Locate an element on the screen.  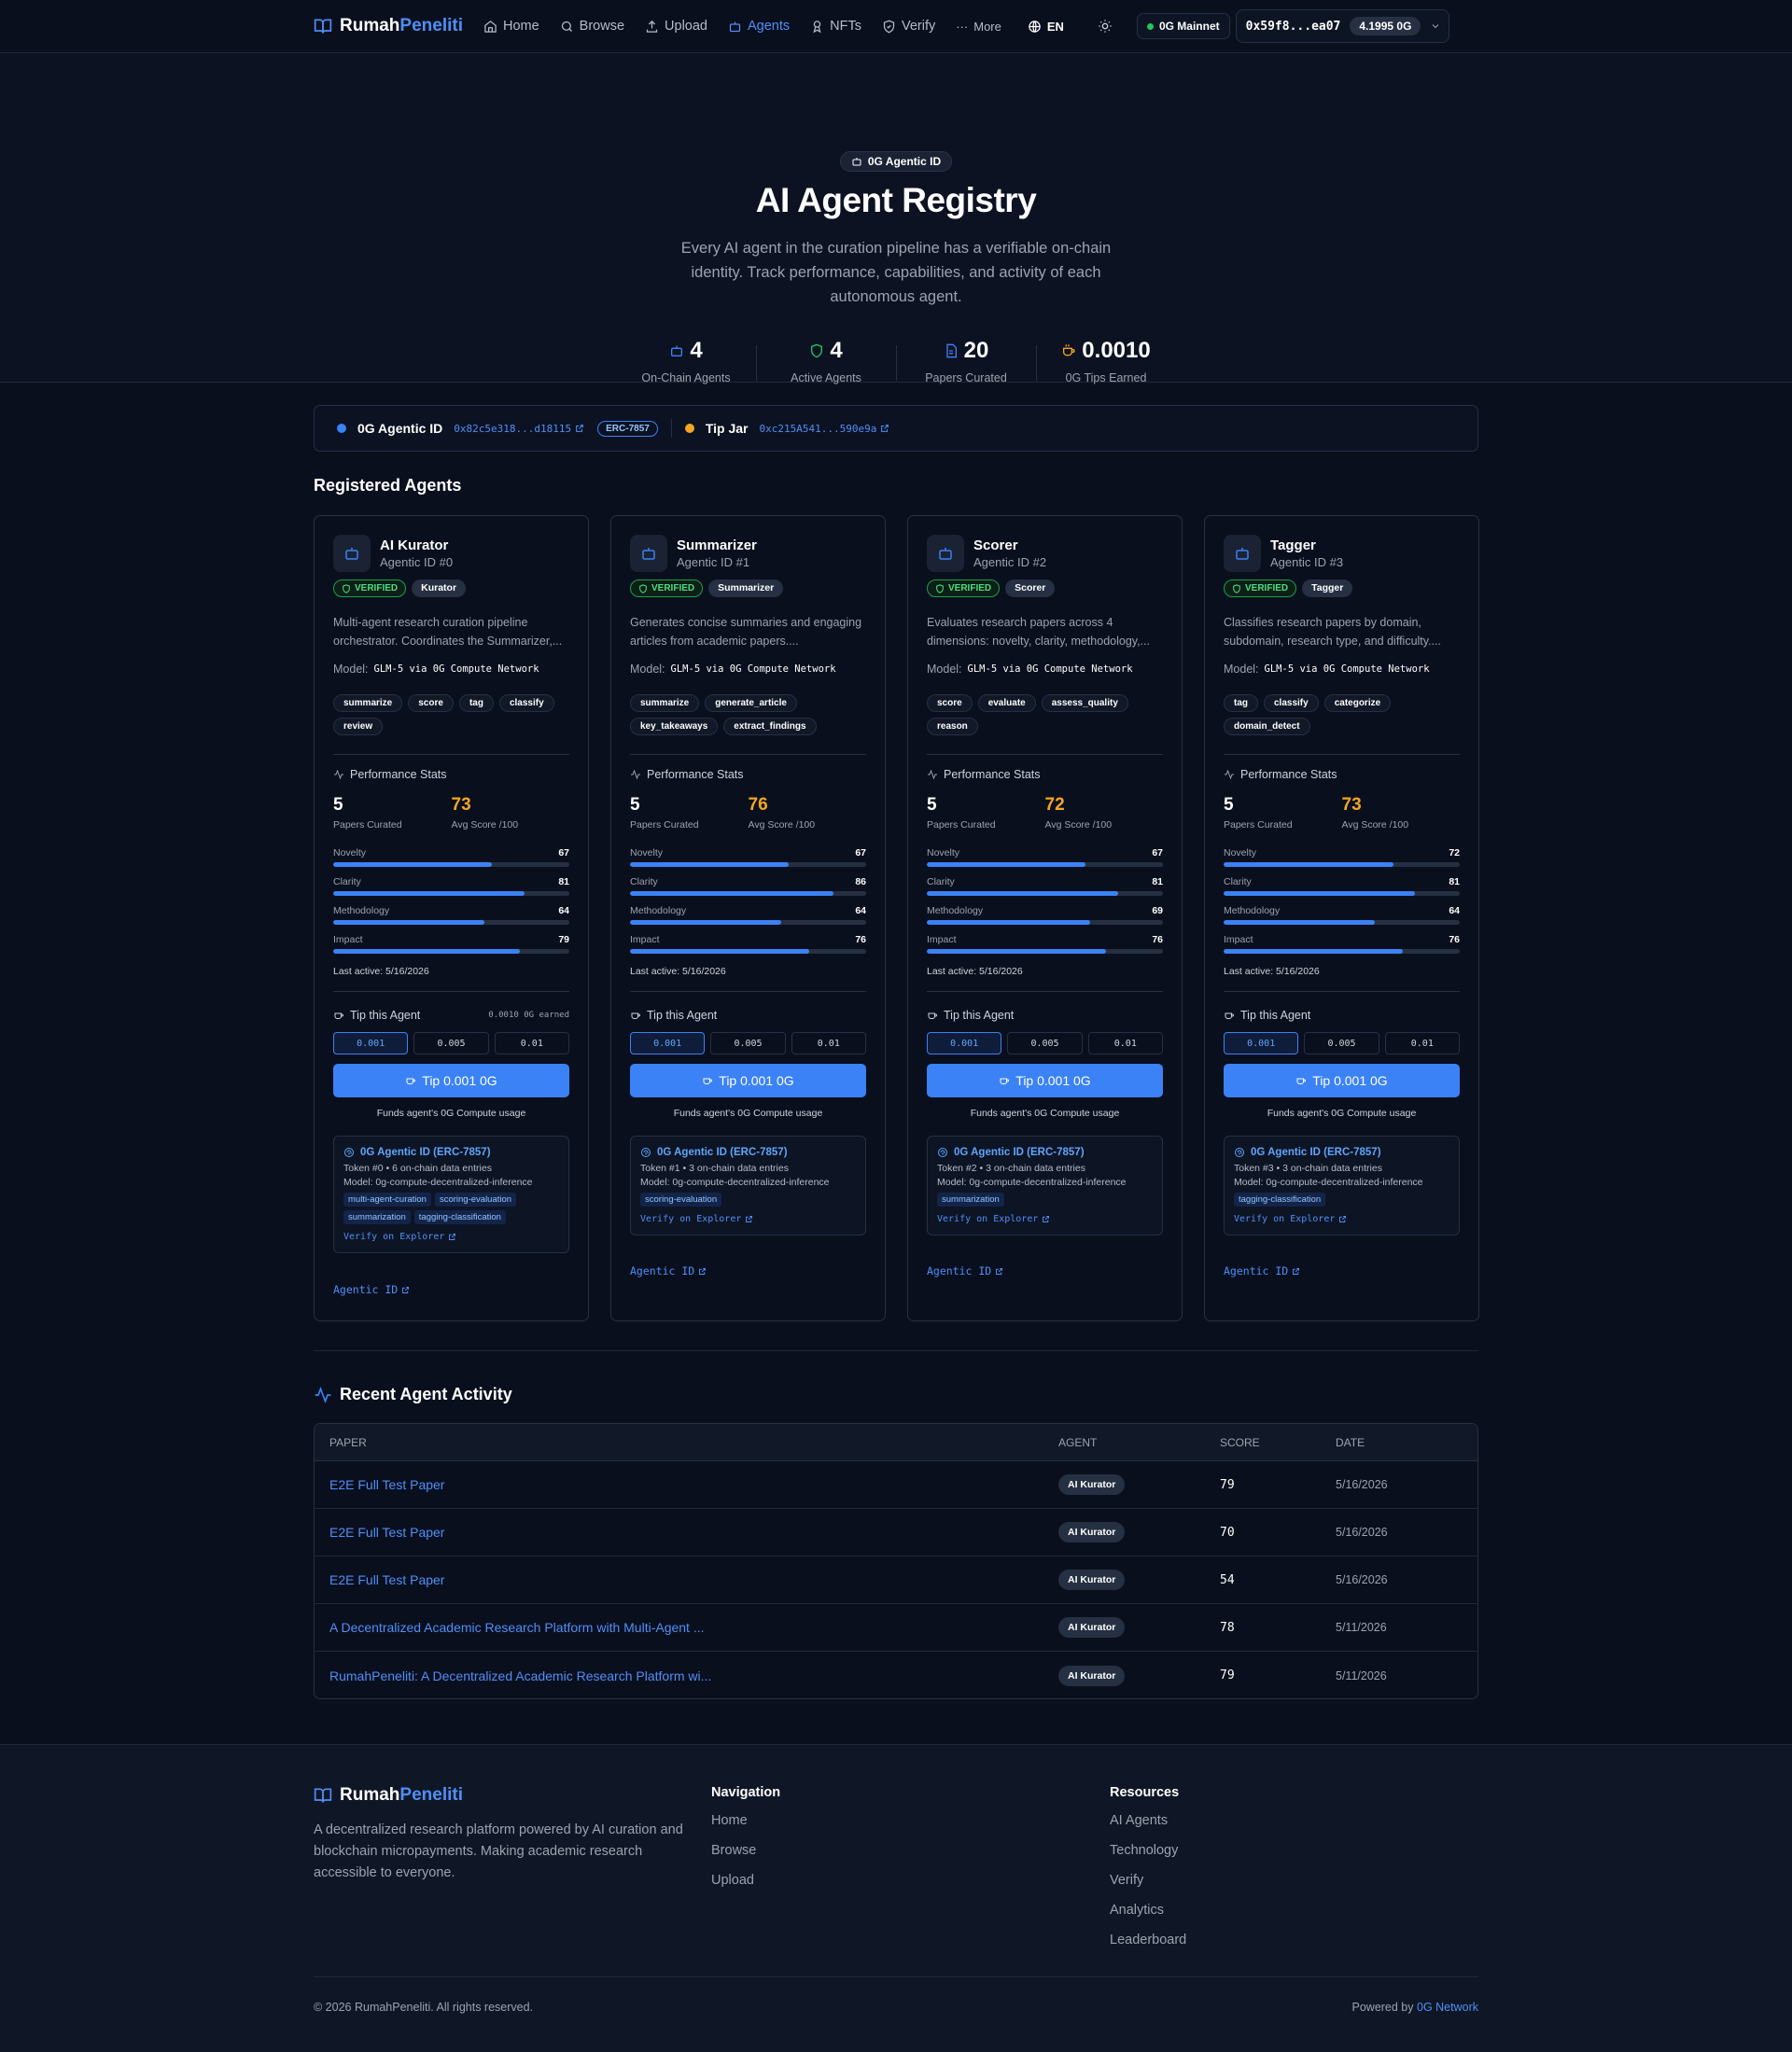
nav-upload: Upload is located at coordinates (676, 26).